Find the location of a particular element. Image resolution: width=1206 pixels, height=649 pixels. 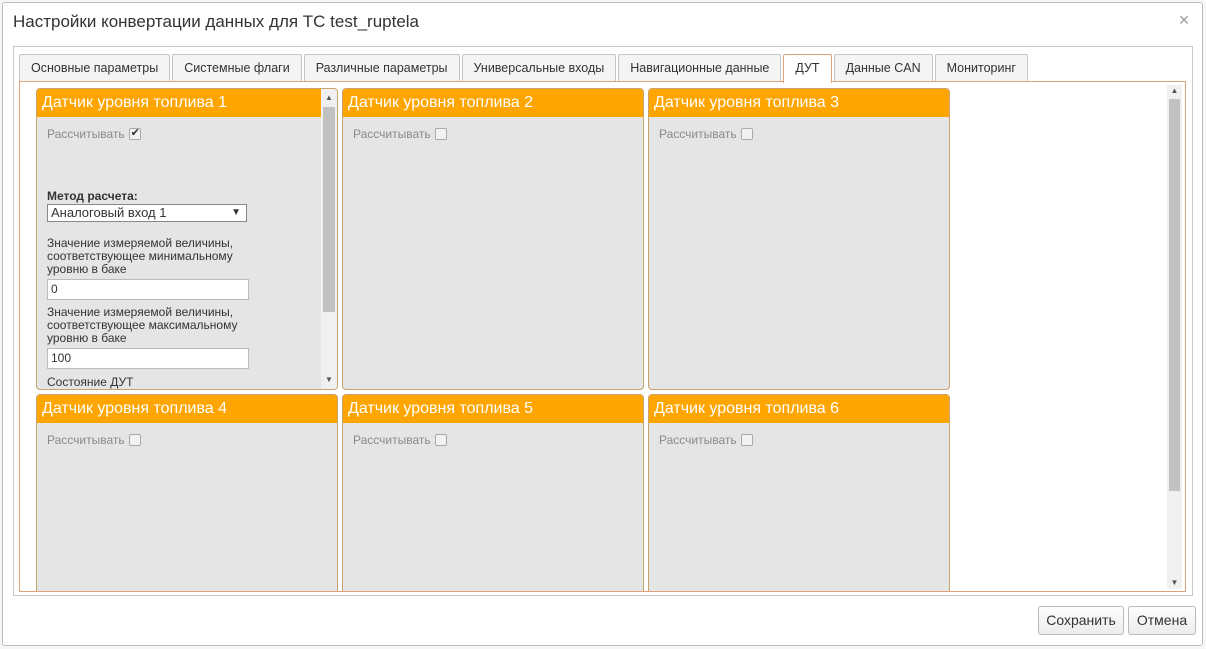

fuel-sensor-panel-4: Датчик уровня топлива 4 Рассчитывать is located at coordinates (187, 492).